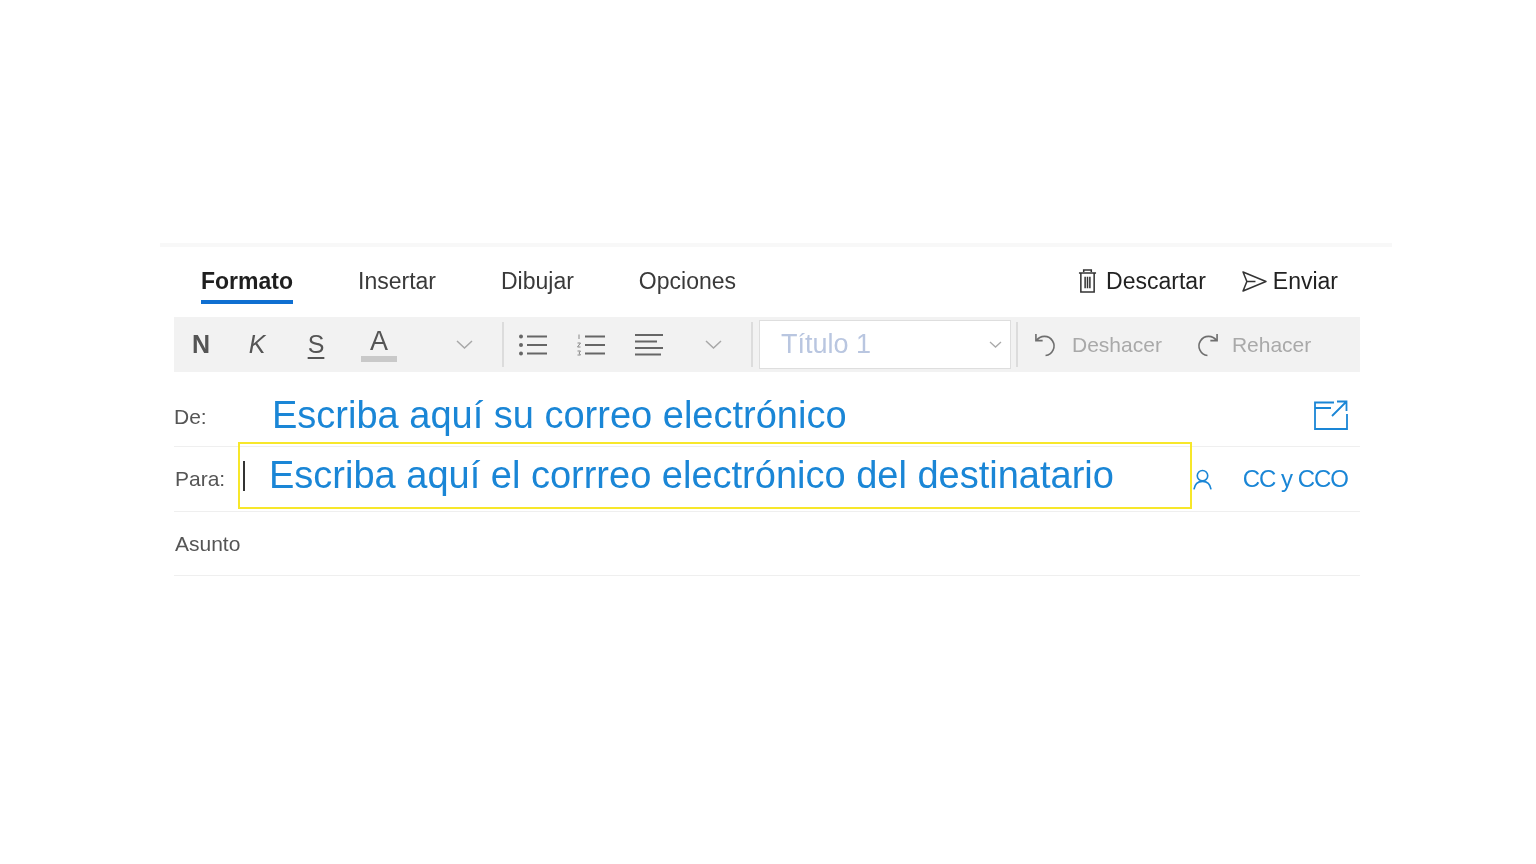 The height and width of the screenshot is (864, 1536). I want to click on swatch-icon, so click(379, 359).